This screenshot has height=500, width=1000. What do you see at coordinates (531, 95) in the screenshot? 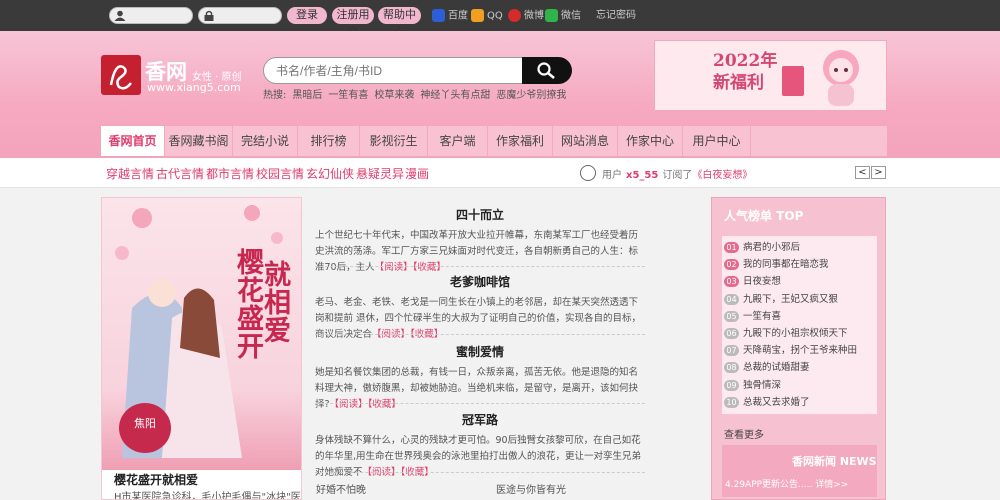
I see `hot-term: 恶魔少爷别撩我` at bounding box center [531, 95].